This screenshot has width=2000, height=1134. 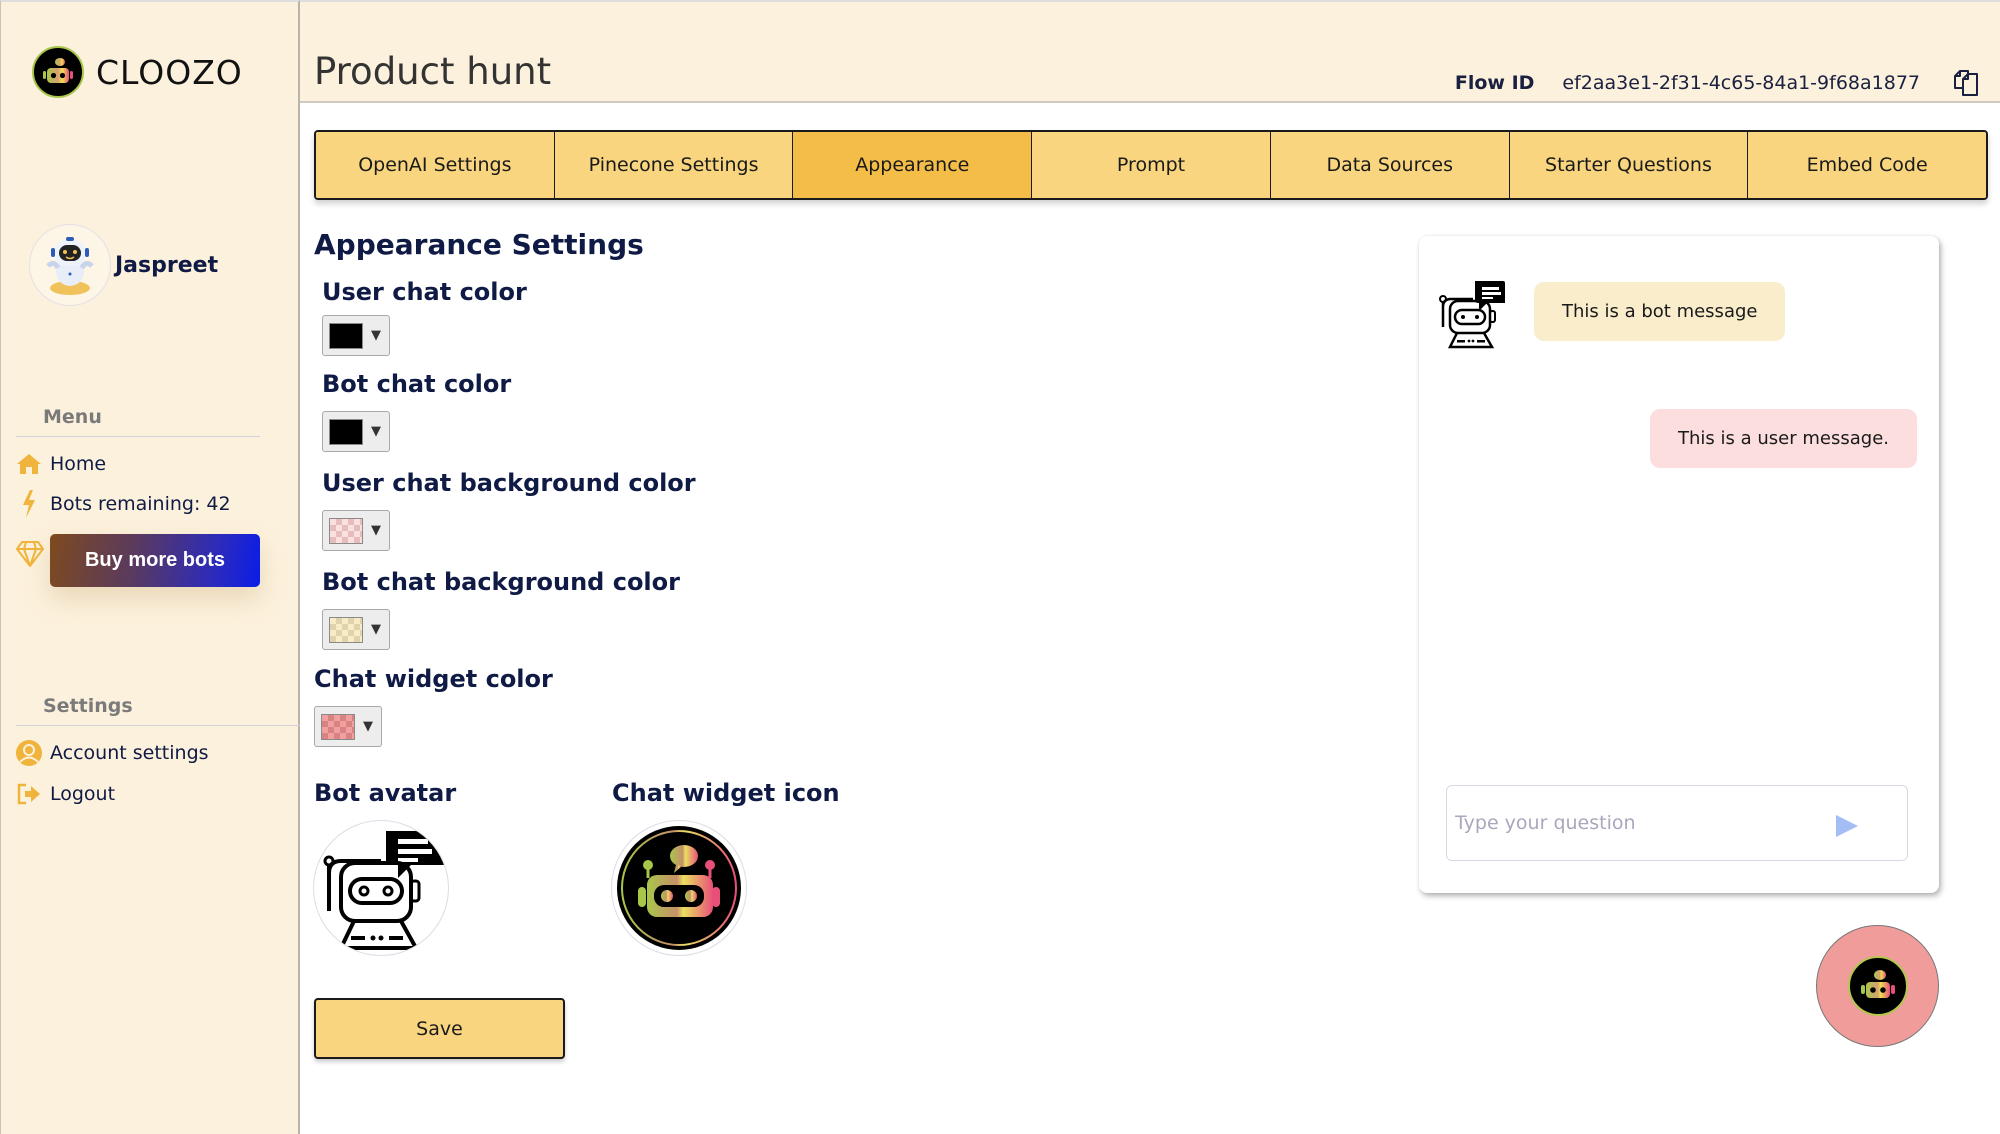 I want to click on tab-pinecone-settings: Pinecone Settings, so click(x=674, y=165).